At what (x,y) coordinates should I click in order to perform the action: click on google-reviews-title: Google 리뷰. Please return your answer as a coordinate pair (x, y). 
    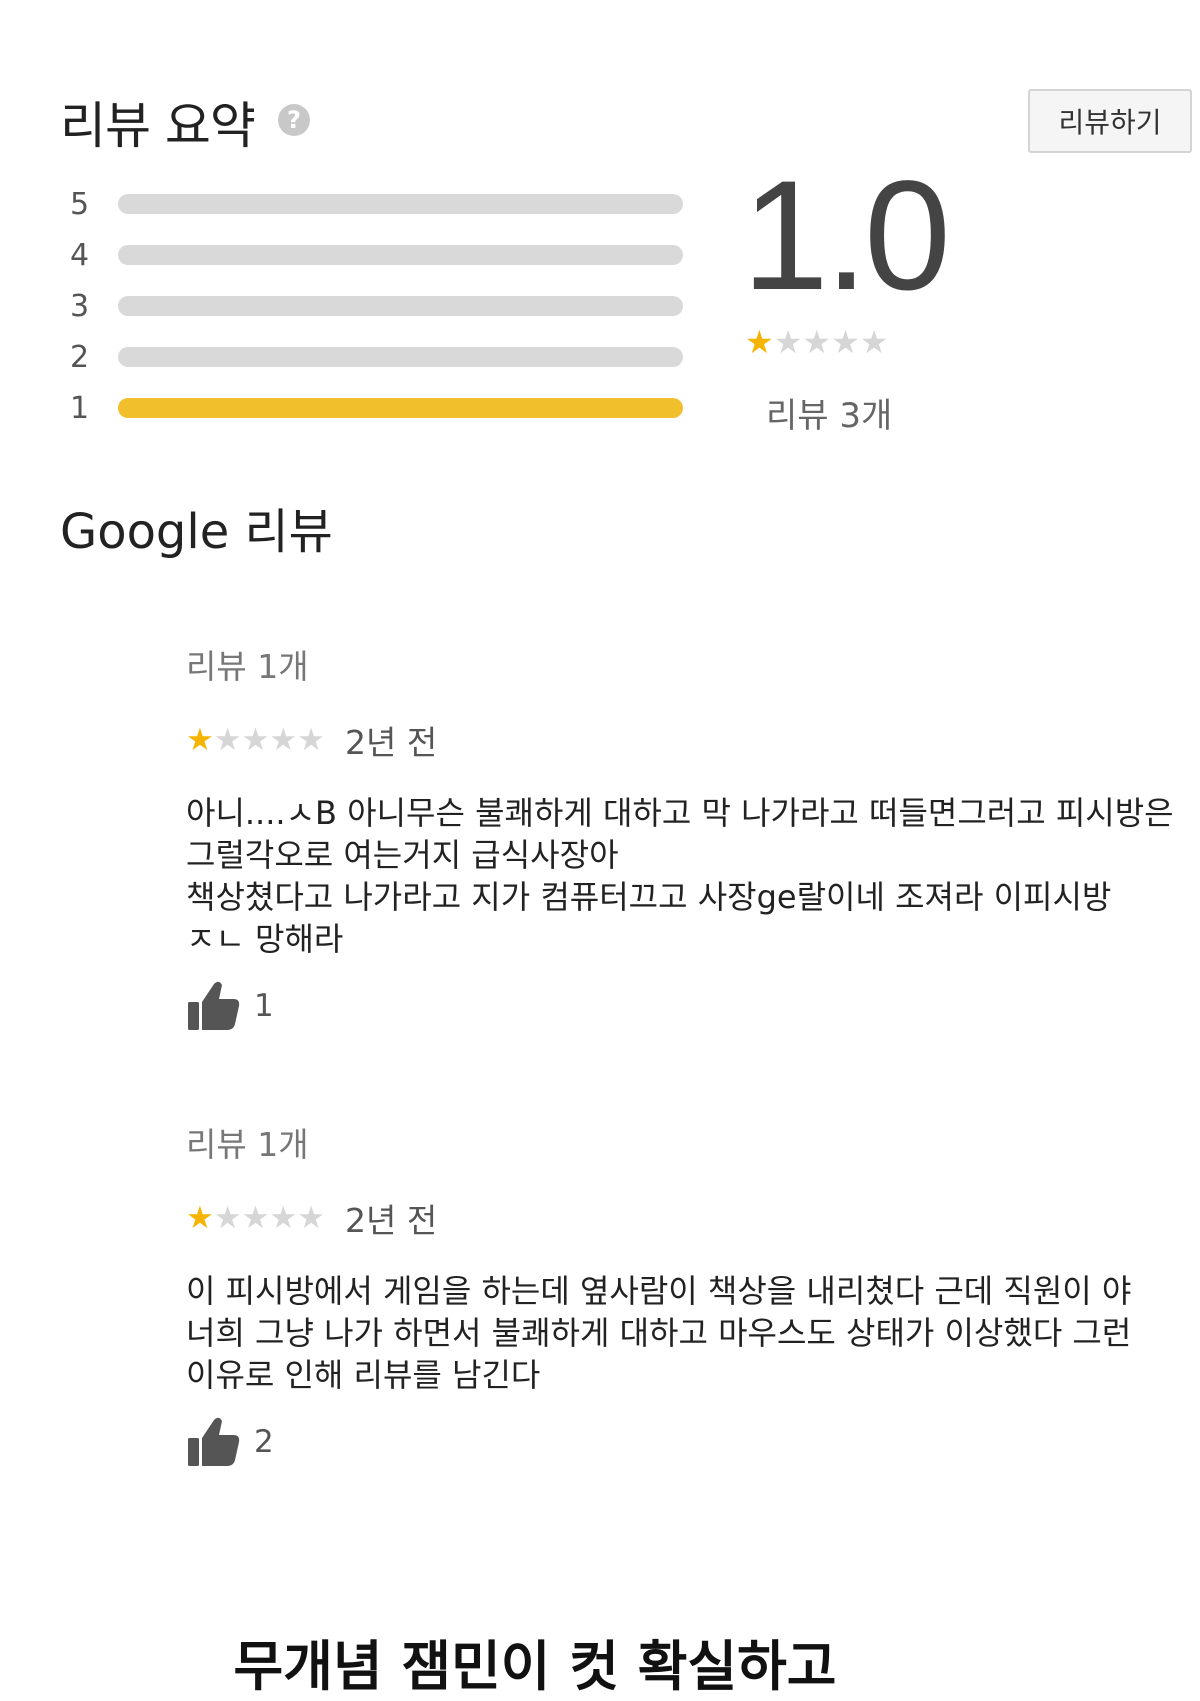
    Looking at the image, I should click on (196, 532).